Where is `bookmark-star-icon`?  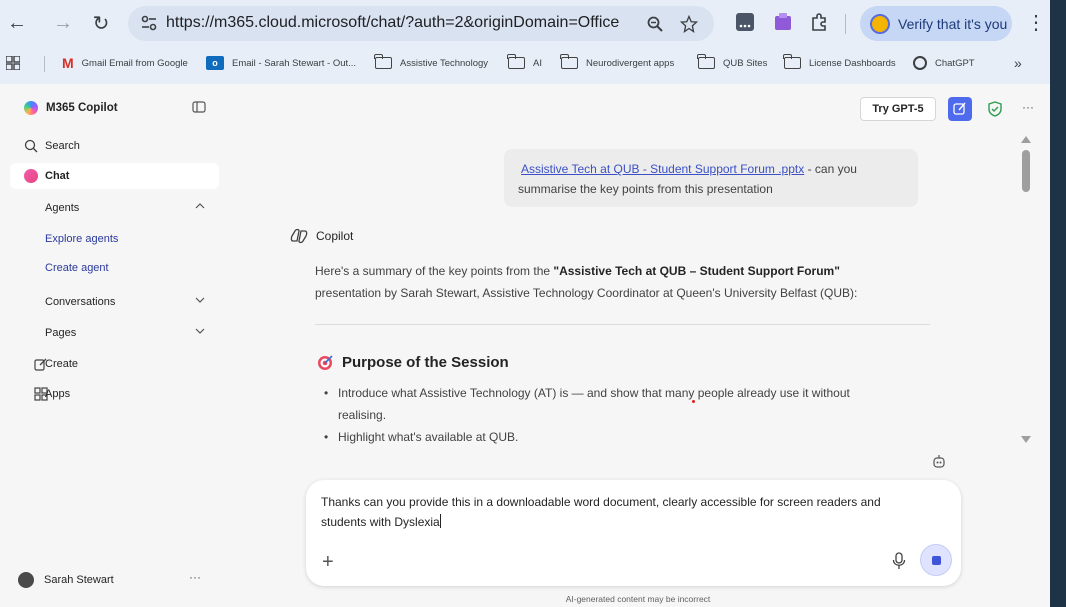
bookmark-star-icon is located at coordinates (689, 24).